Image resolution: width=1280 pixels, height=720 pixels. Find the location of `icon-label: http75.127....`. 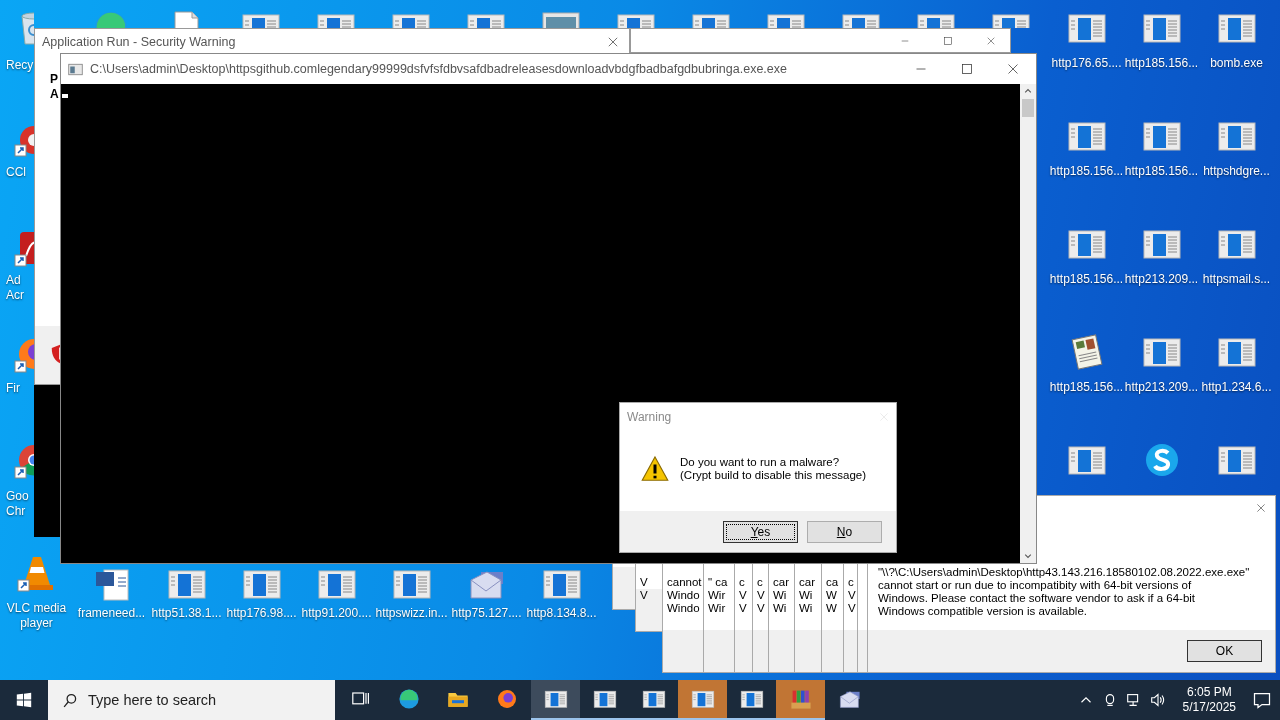

icon-label: http75.127.... is located at coordinates (486, 613).